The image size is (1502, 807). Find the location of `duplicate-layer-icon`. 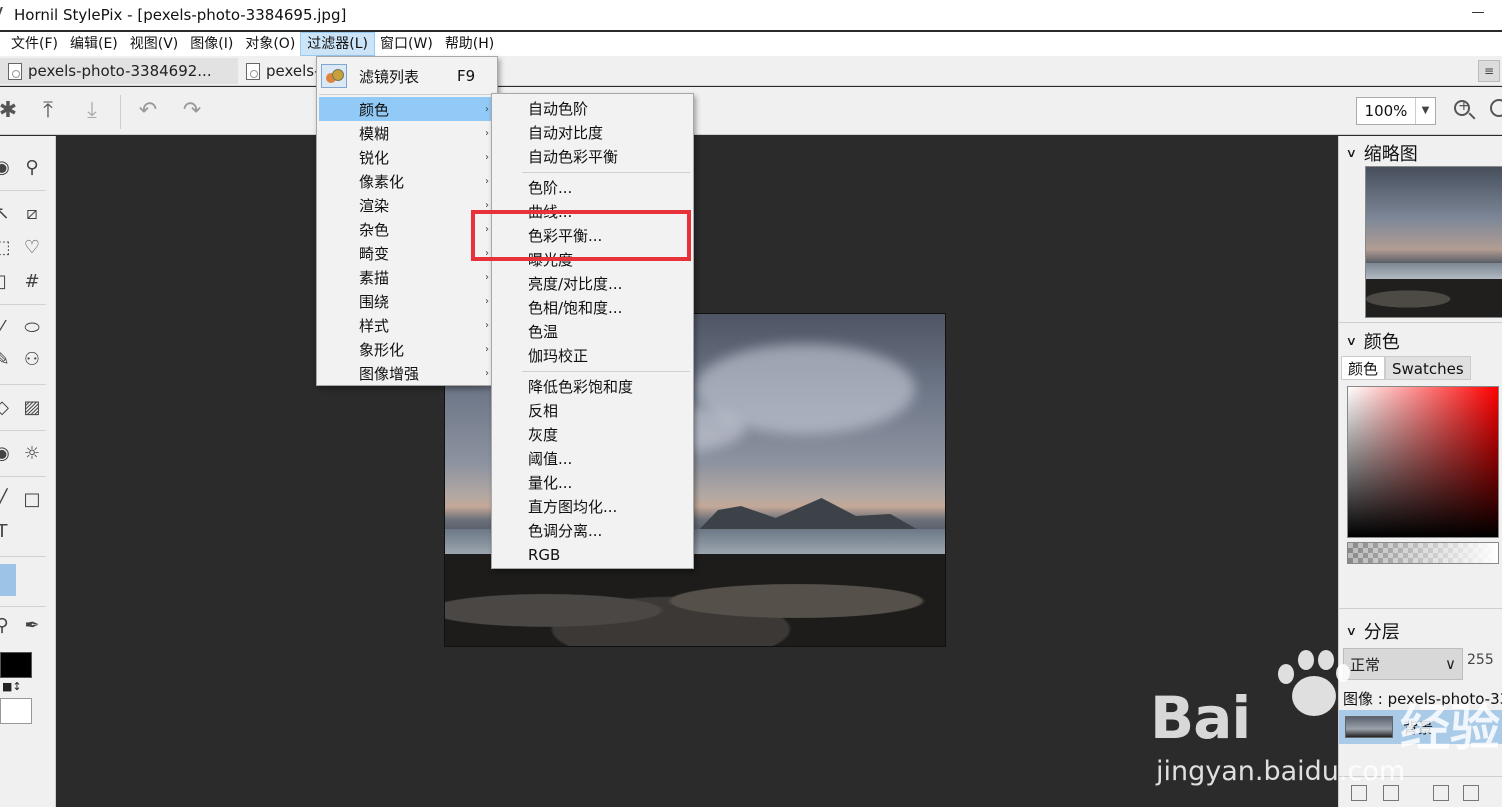

duplicate-layer-icon is located at coordinates (1441, 793).